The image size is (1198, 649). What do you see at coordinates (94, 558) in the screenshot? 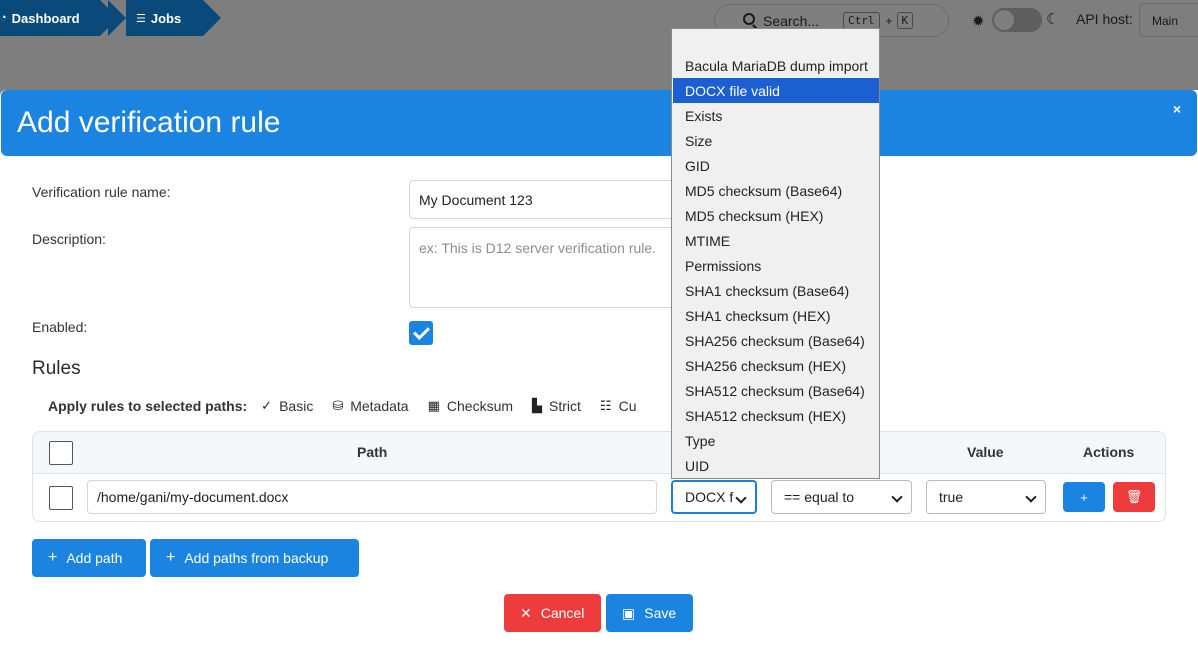
I see `add-path-label: Add path` at bounding box center [94, 558].